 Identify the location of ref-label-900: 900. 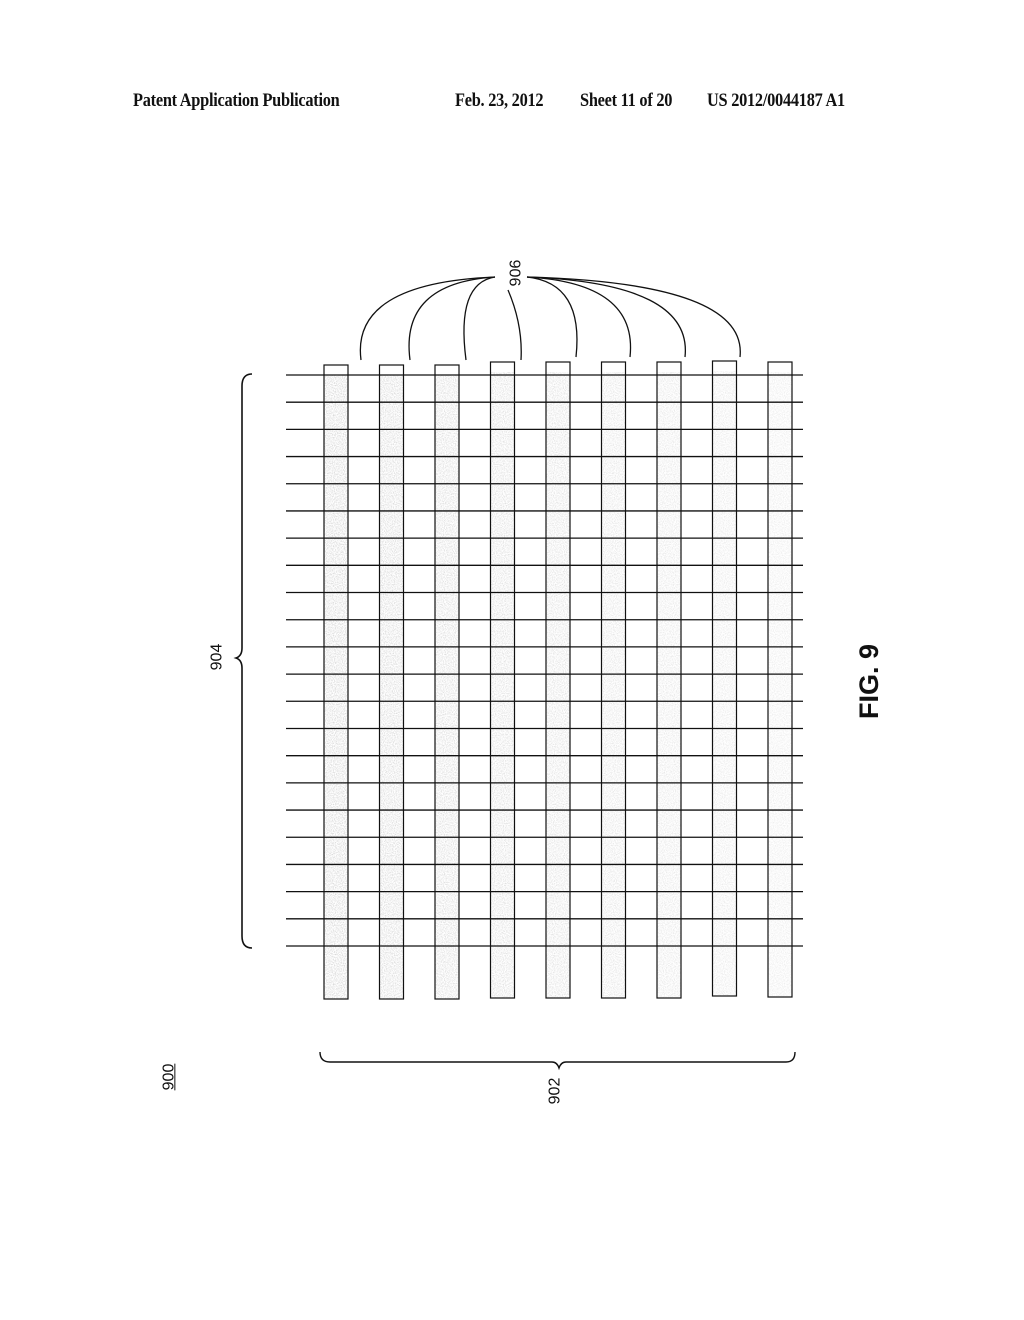
(169, 1077).